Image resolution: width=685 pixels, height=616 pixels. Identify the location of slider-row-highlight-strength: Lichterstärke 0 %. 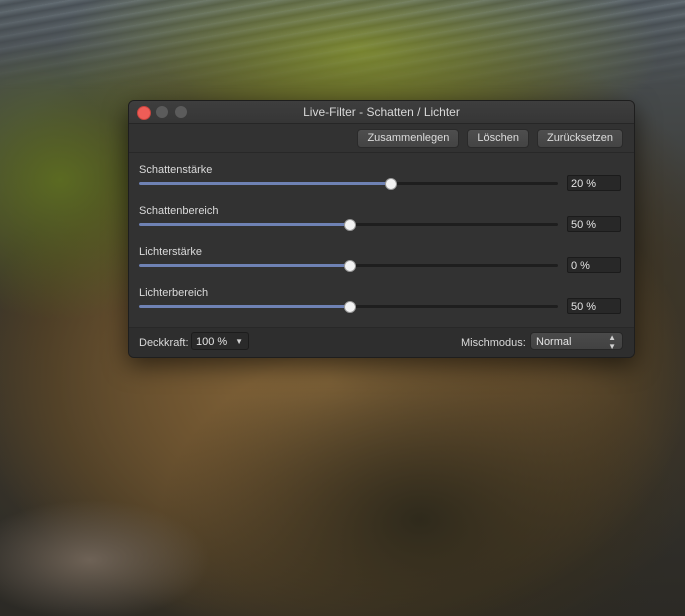
(381, 266).